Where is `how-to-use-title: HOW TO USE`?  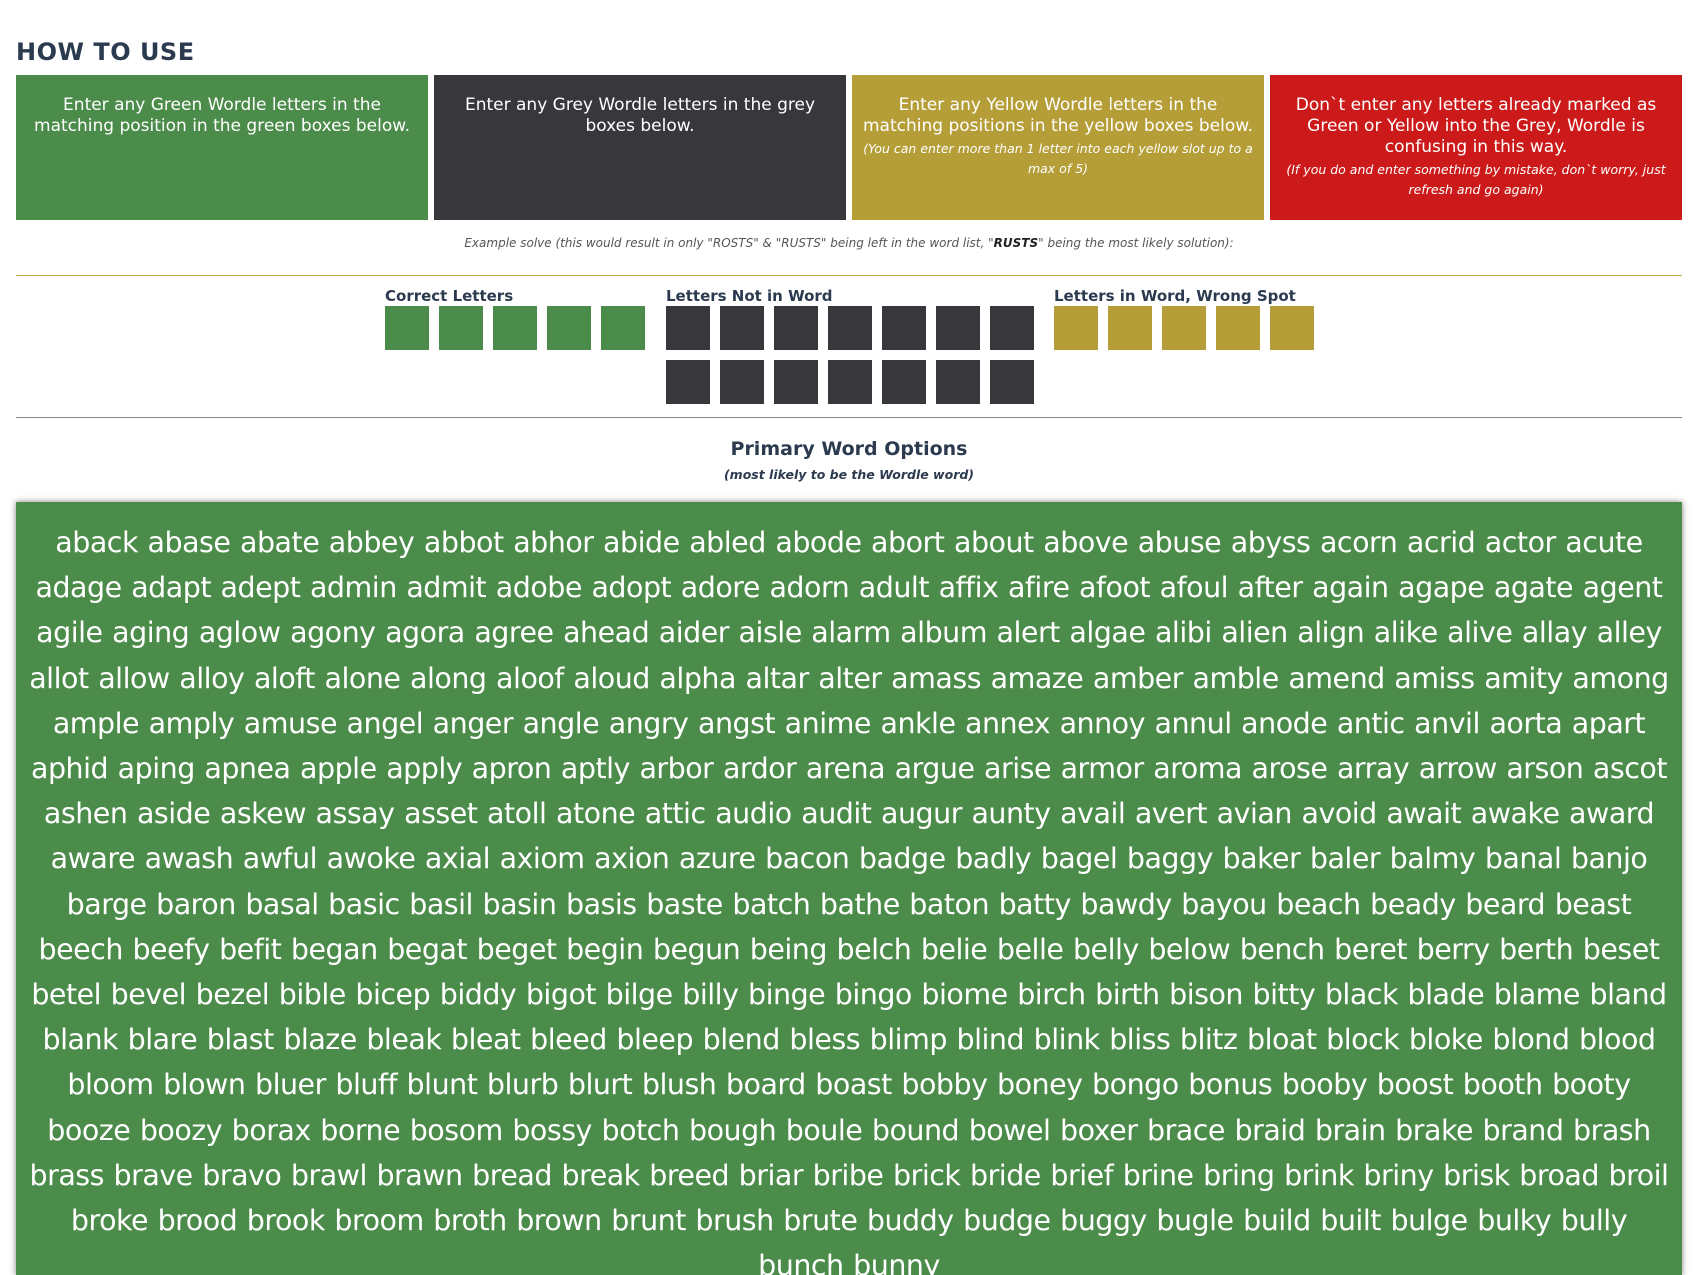 how-to-use-title: HOW TO USE is located at coordinates (105, 52).